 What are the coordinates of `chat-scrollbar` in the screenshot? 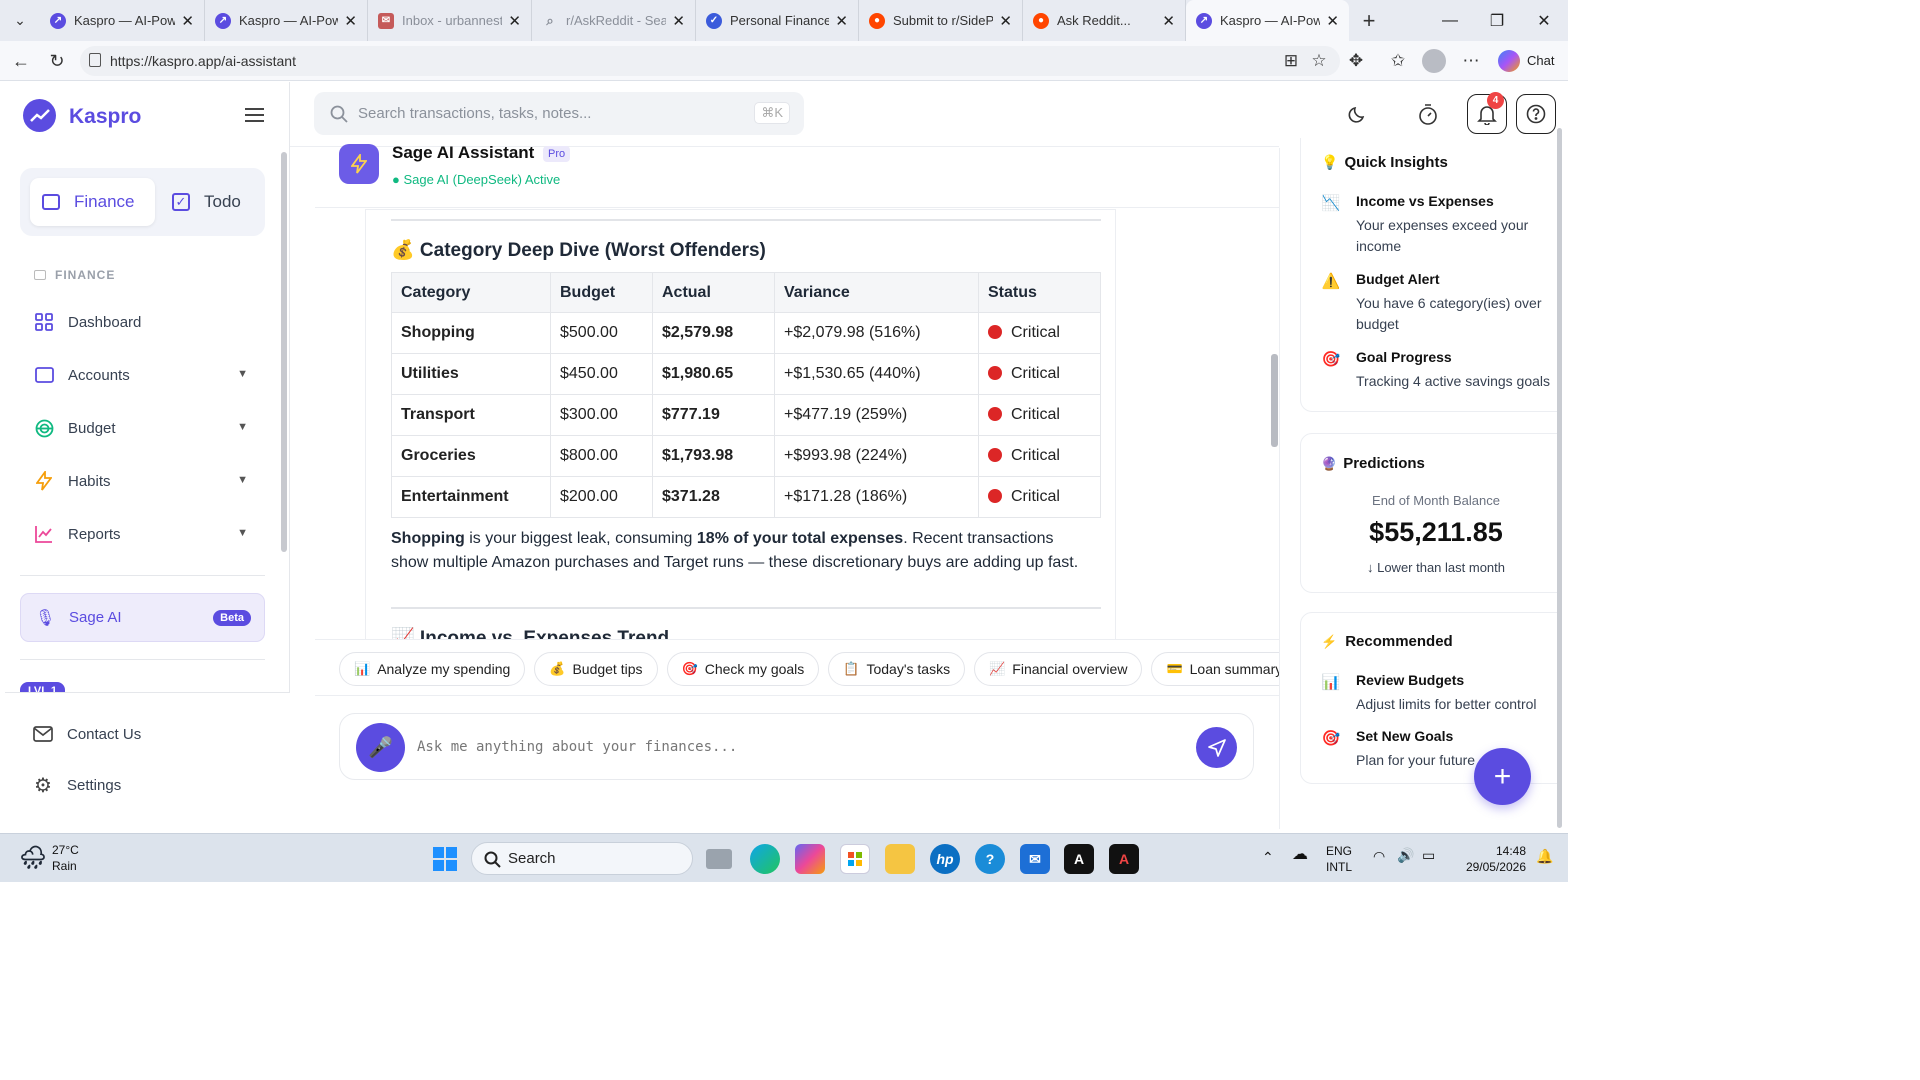 It's located at (1274, 400).